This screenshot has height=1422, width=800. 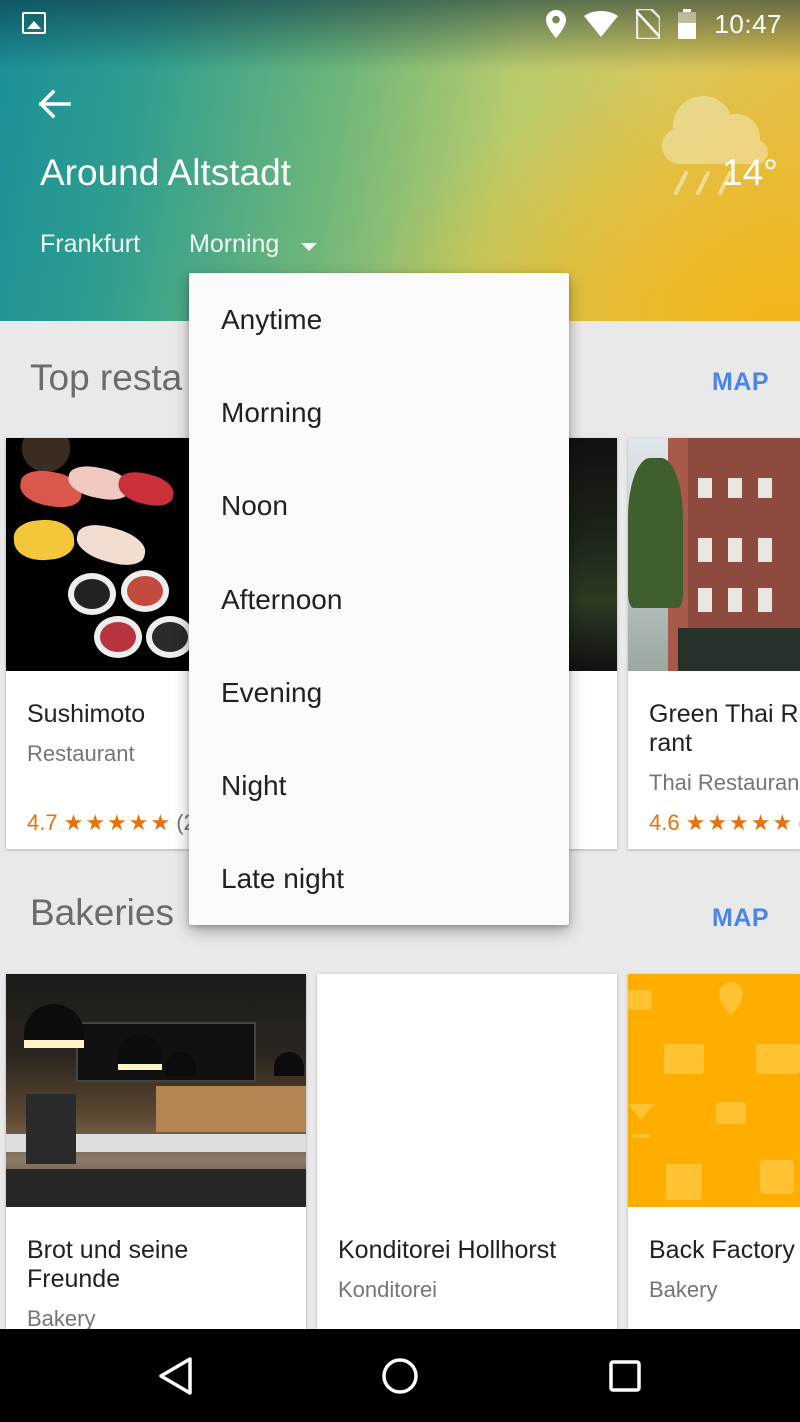 What do you see at coordinates (447, 1250) in the screenshot?
I see `bakery-name: Konditorei Hollhorst` at bounding box center [447, 1250].